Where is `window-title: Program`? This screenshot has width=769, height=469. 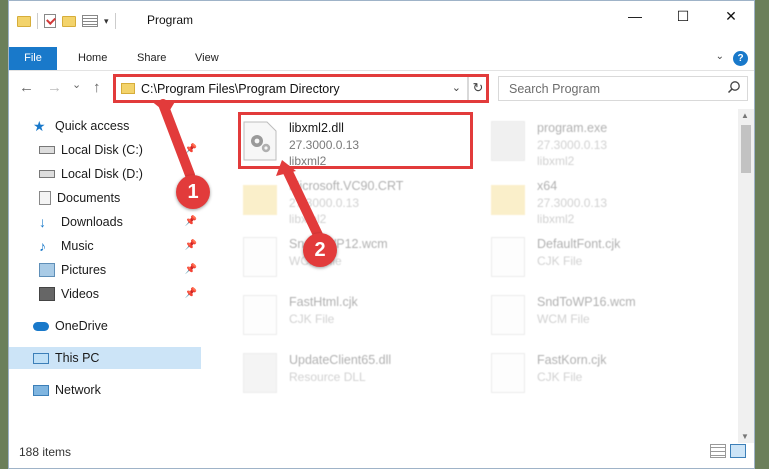 window-title: Program is located at coordinates (170, 20).